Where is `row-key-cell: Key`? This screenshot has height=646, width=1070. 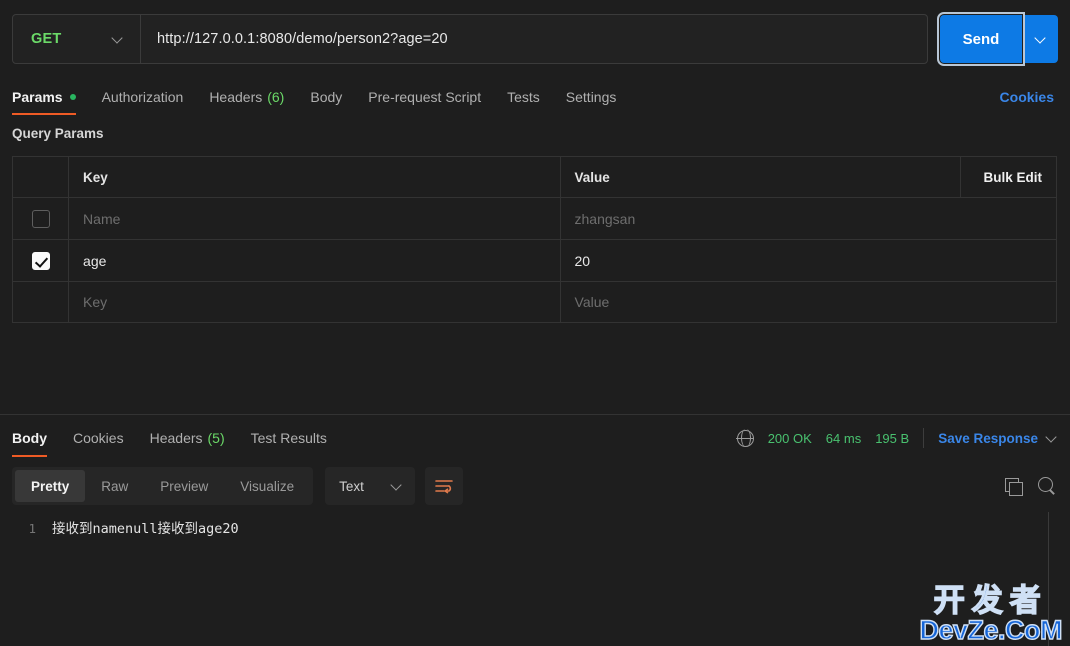 row-key-cell: Key is located at coordinates (314, 302).